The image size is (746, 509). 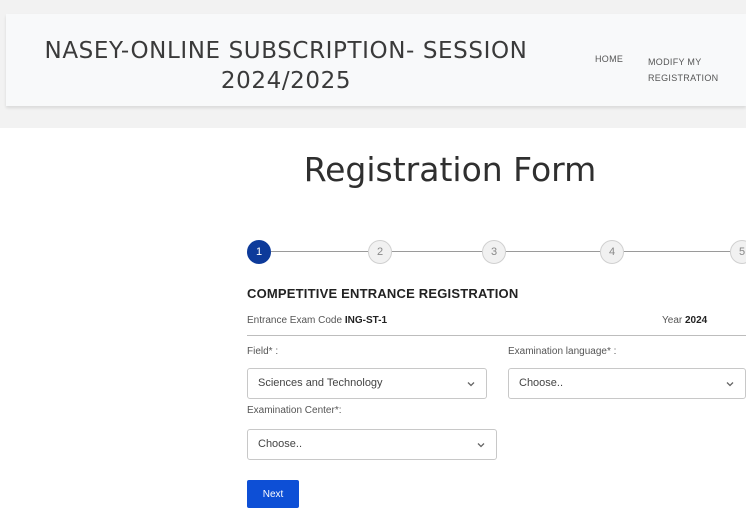 What do you see at coordinates (372, 444) in the screenshot?
I see `center-select: Choose..` at bounding box center [372, 444].